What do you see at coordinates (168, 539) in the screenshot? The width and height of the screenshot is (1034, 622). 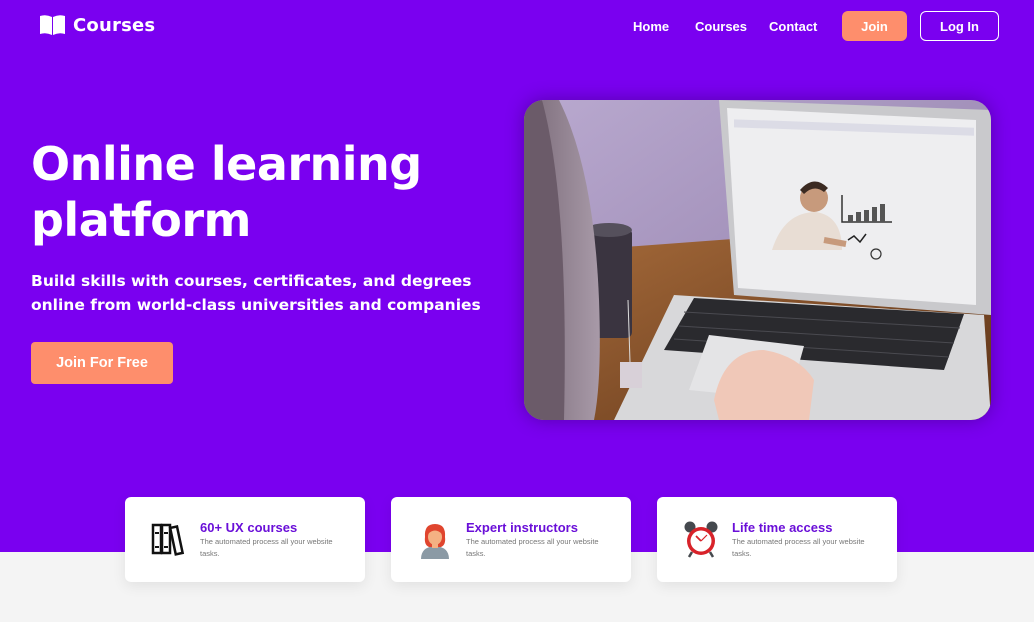 I see `books-icon` at bounding box center [168, 539].